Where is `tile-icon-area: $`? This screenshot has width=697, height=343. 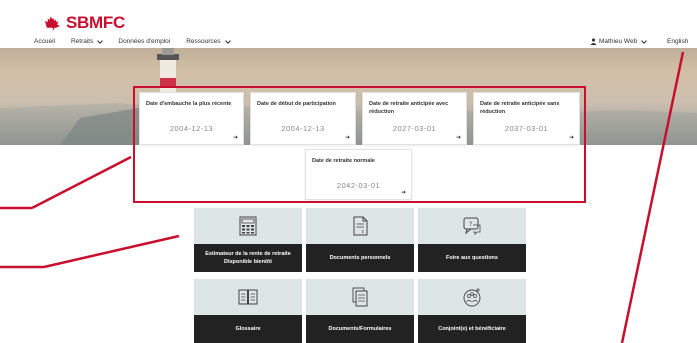
tile-icon-area: $ is located at coordinates (360, 226).